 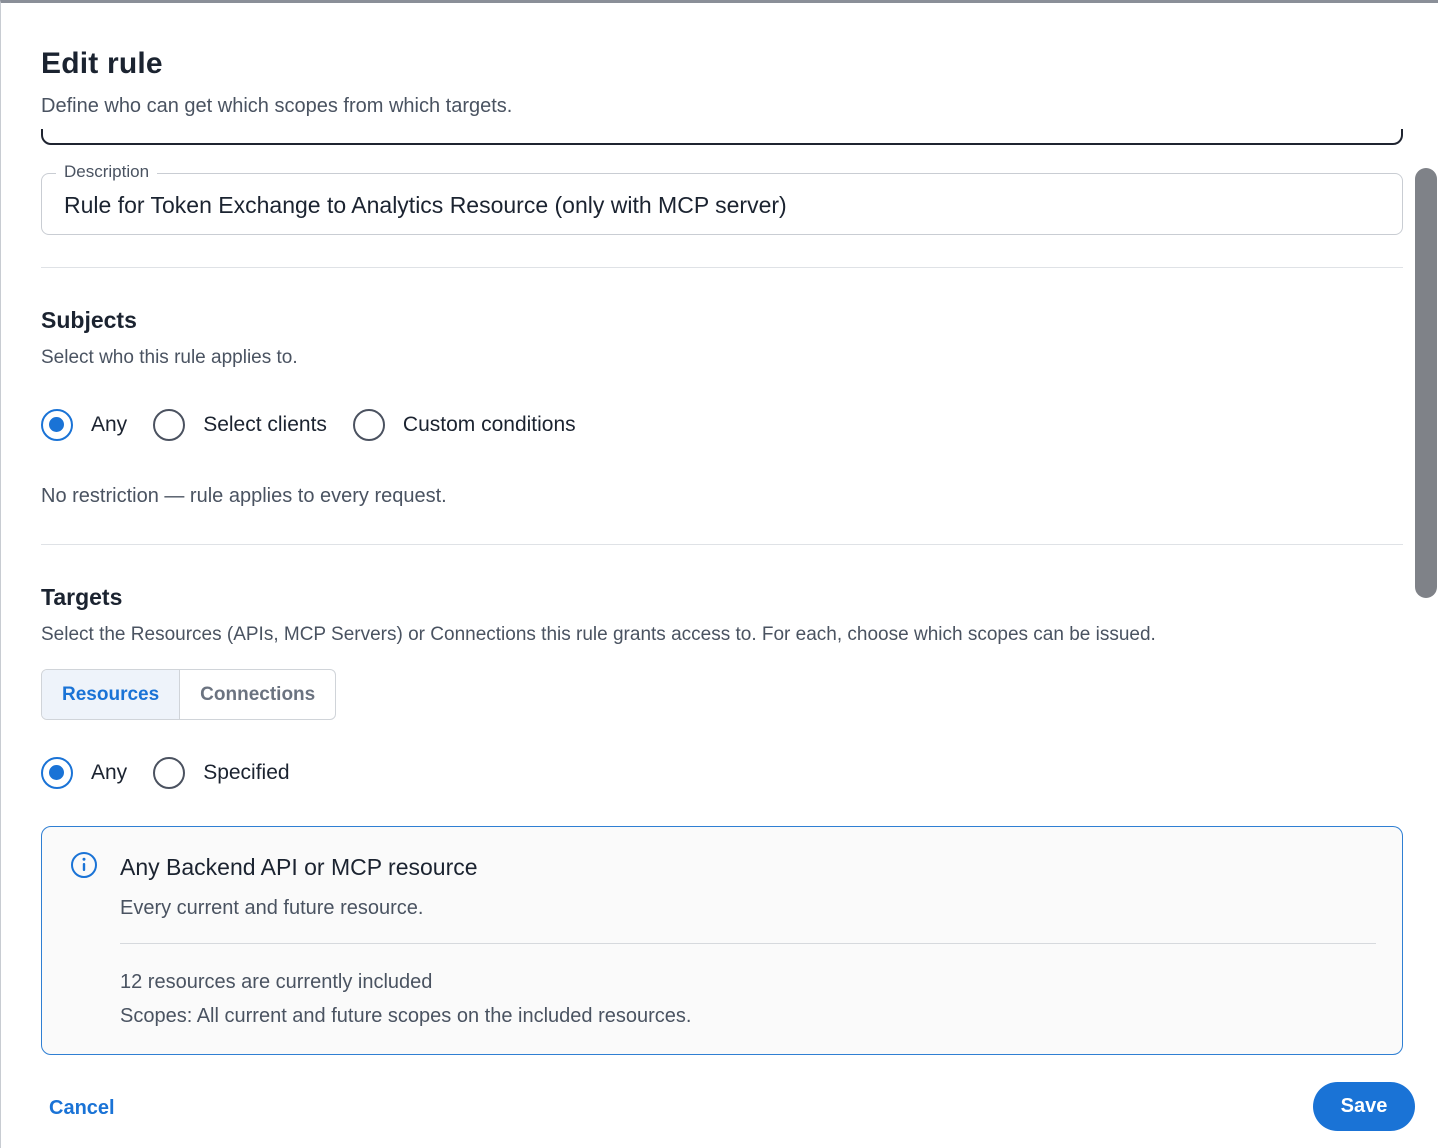 I want to click on targets-tabs: Resources Connections, so click(x=189, y=694).